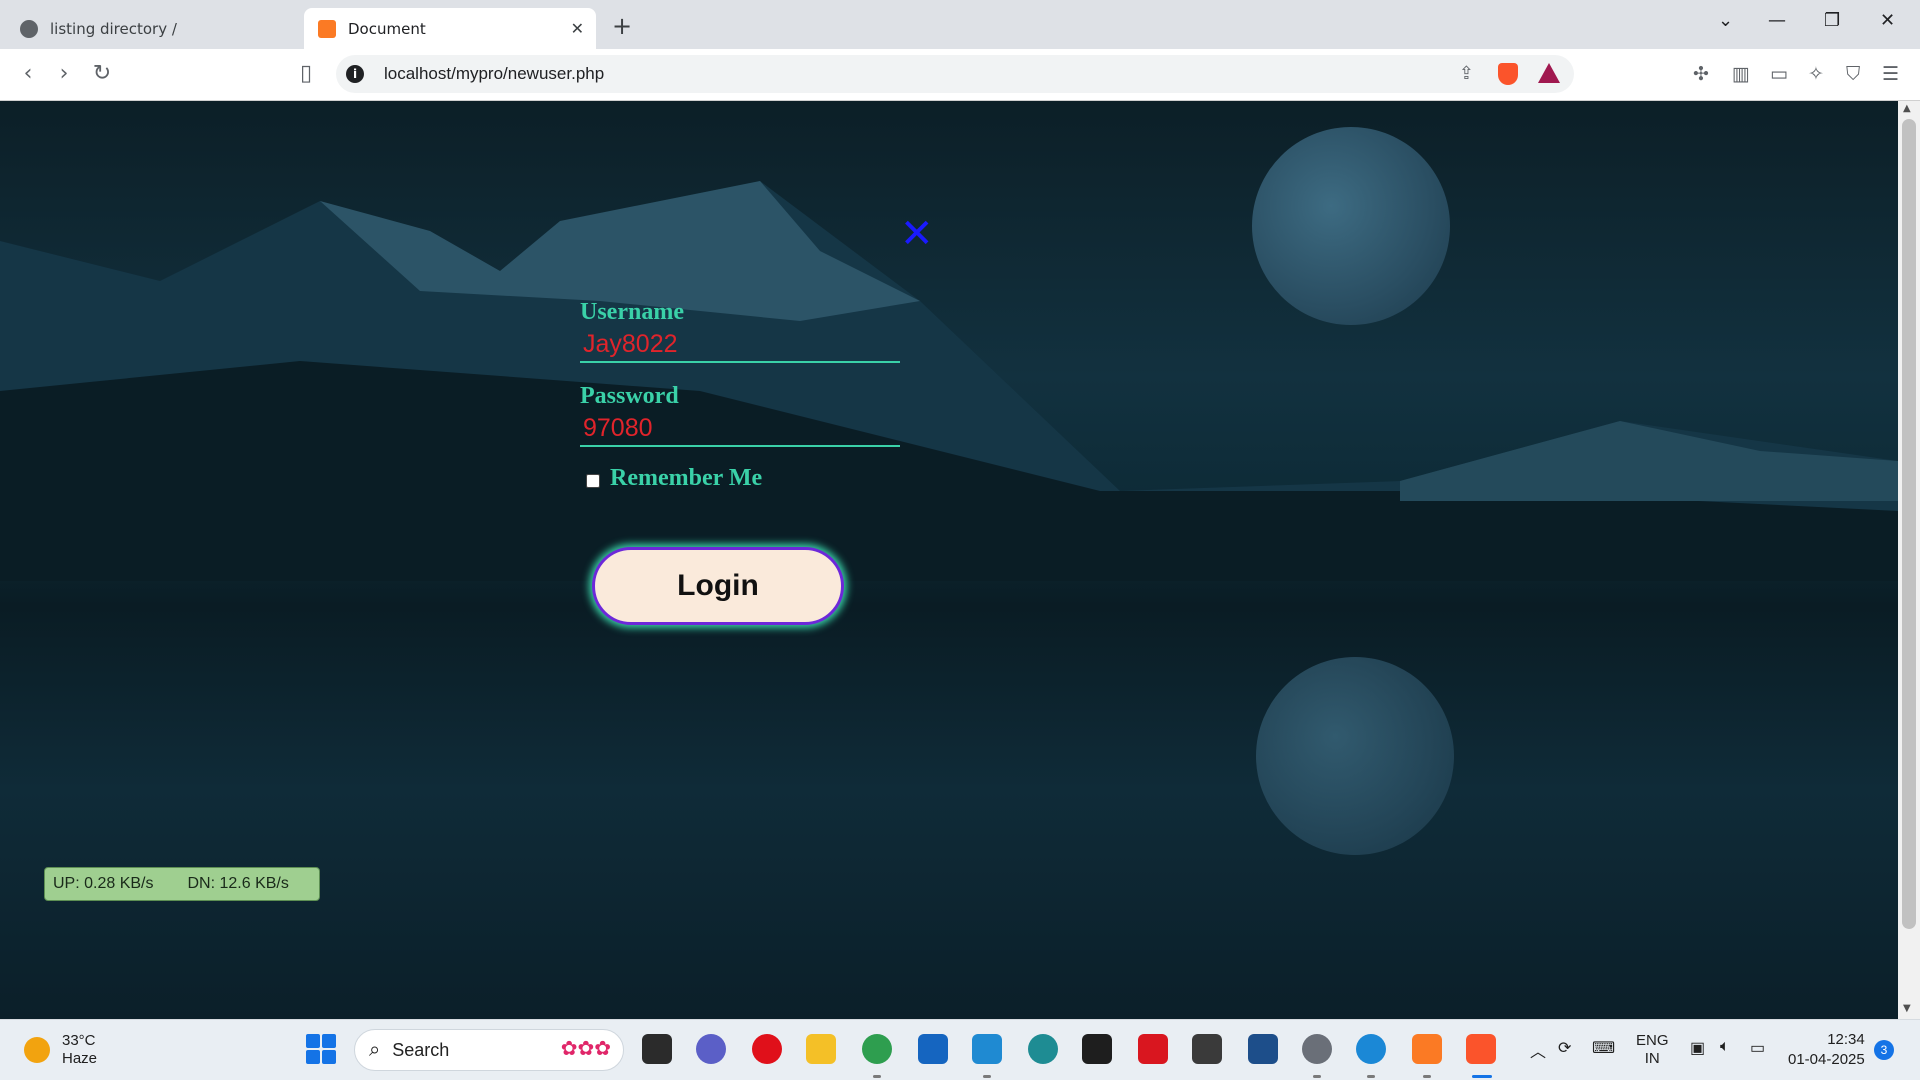  What do you see at coordinates (28, 73) in the screenshot?
I see `back-icon: ‹` at bounding box center [28, 73].